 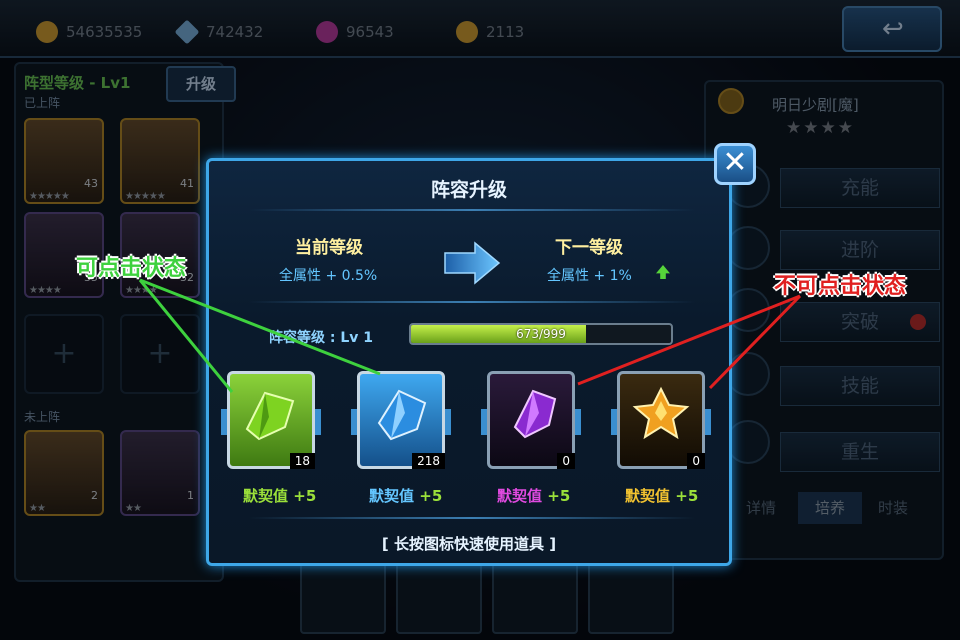 What do you see at coordinates (589, 276) in the screenshot?
I see `next-level-value: 全属性 + 1%` at bounding box center [589, 276].